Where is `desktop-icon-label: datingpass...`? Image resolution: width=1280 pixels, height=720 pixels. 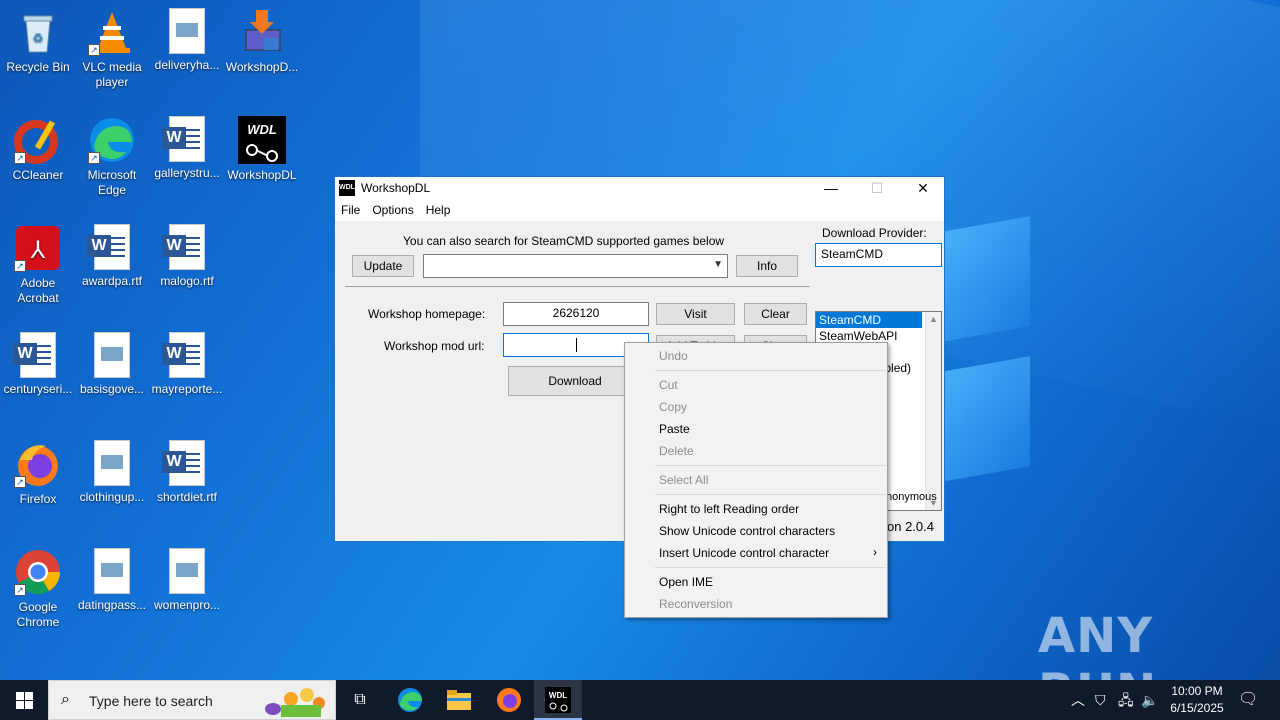
desktop-icon-label: datingpass... is located at coordinates (112, 605).